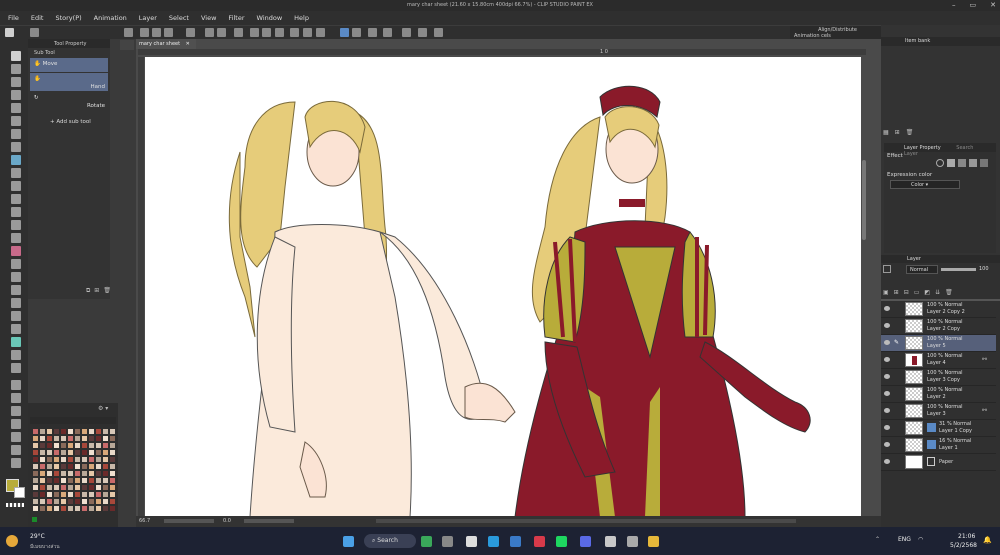  What do you see at coordinates (16, 355) in the screenshot?
I see `line-icon` at bounding box center [16, 355].